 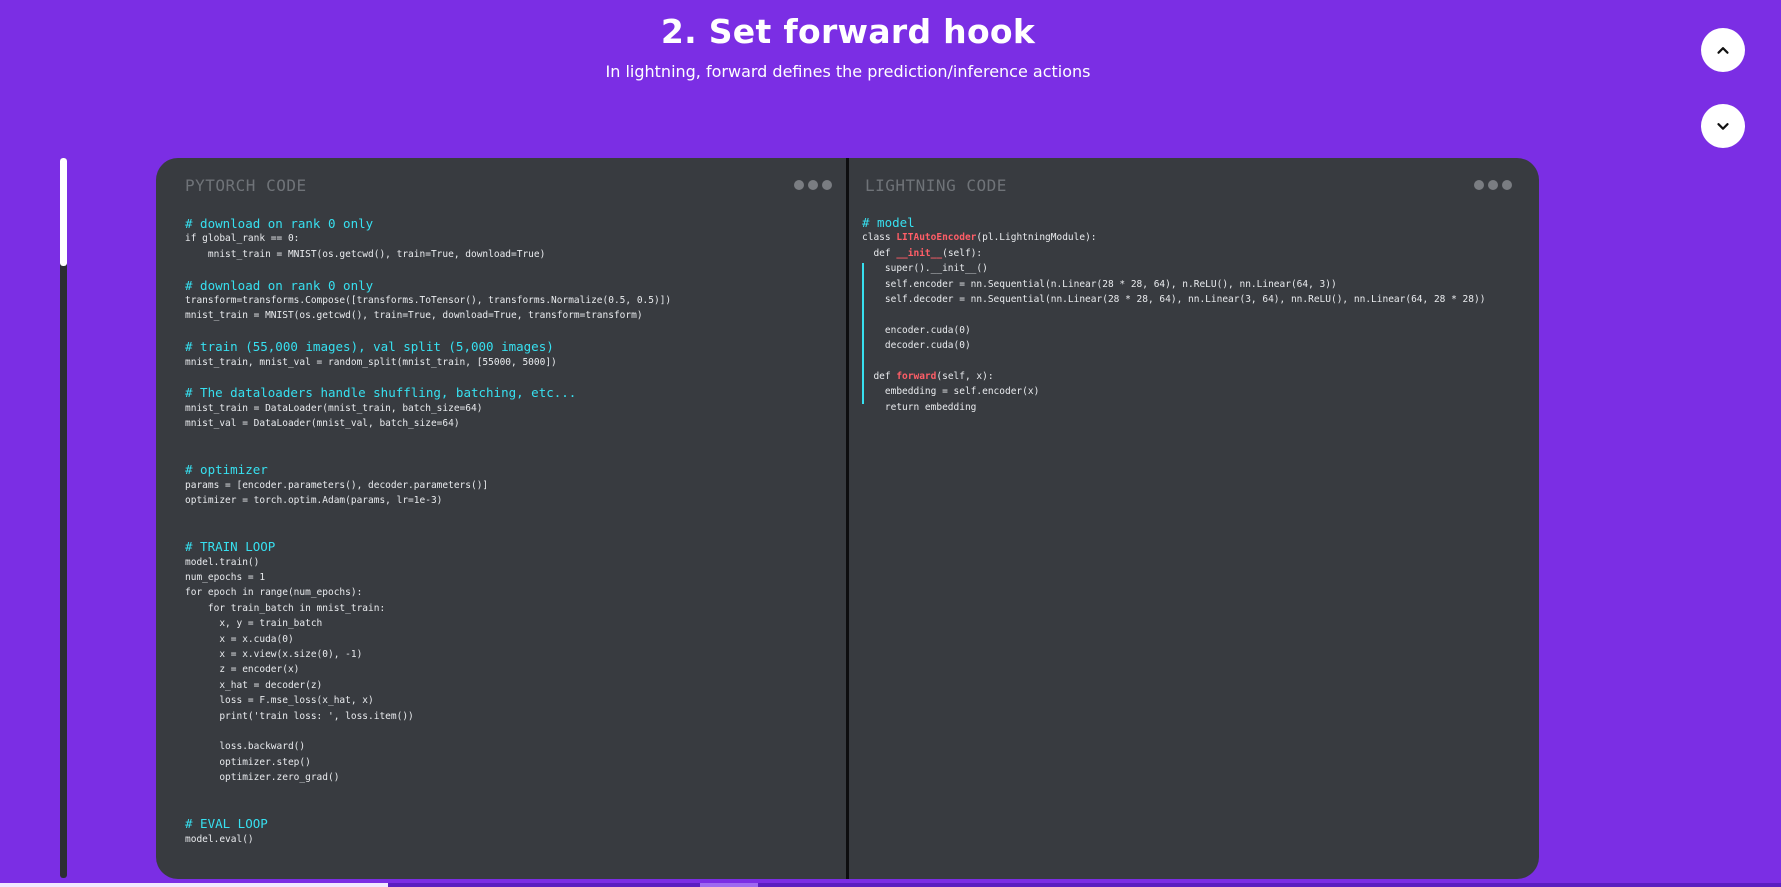 What do you see at coordinates (242, 239) in the screenshot?
I see `code-line: if global_rank == 0:` at bounding box center [242, 239].